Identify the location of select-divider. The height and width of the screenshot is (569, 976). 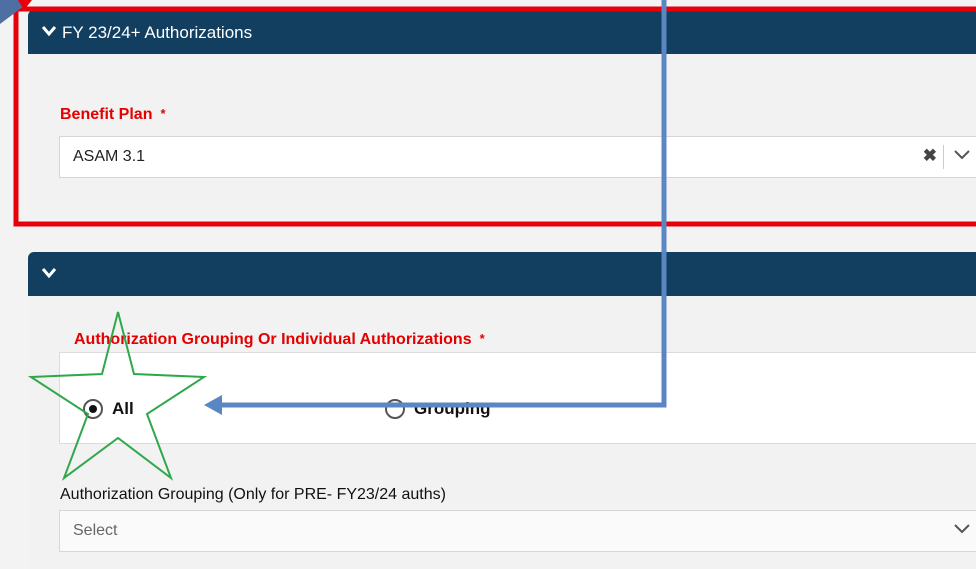
(943, 157).